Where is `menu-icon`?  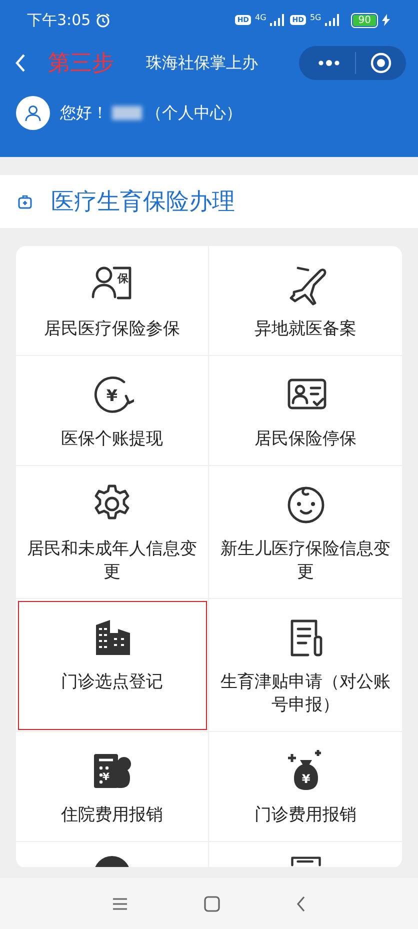
menu-icon is located at coordinates (120, 903).